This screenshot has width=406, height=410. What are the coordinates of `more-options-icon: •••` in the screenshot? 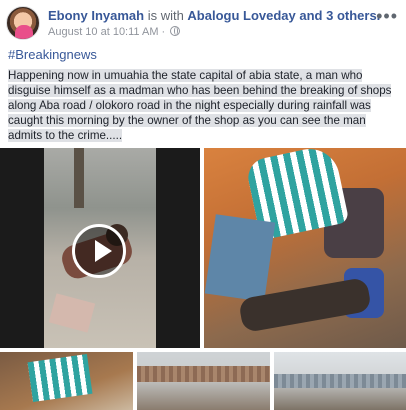 It's located at (387, 16).